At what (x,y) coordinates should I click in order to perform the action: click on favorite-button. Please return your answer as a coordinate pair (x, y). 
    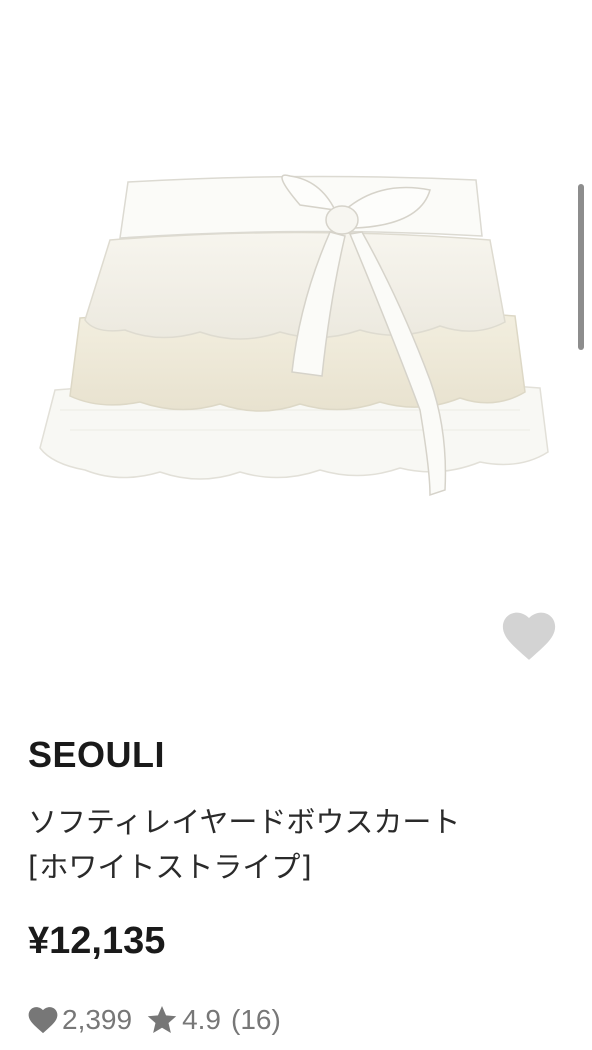
    Looking at the image, I should click on (529, 636).